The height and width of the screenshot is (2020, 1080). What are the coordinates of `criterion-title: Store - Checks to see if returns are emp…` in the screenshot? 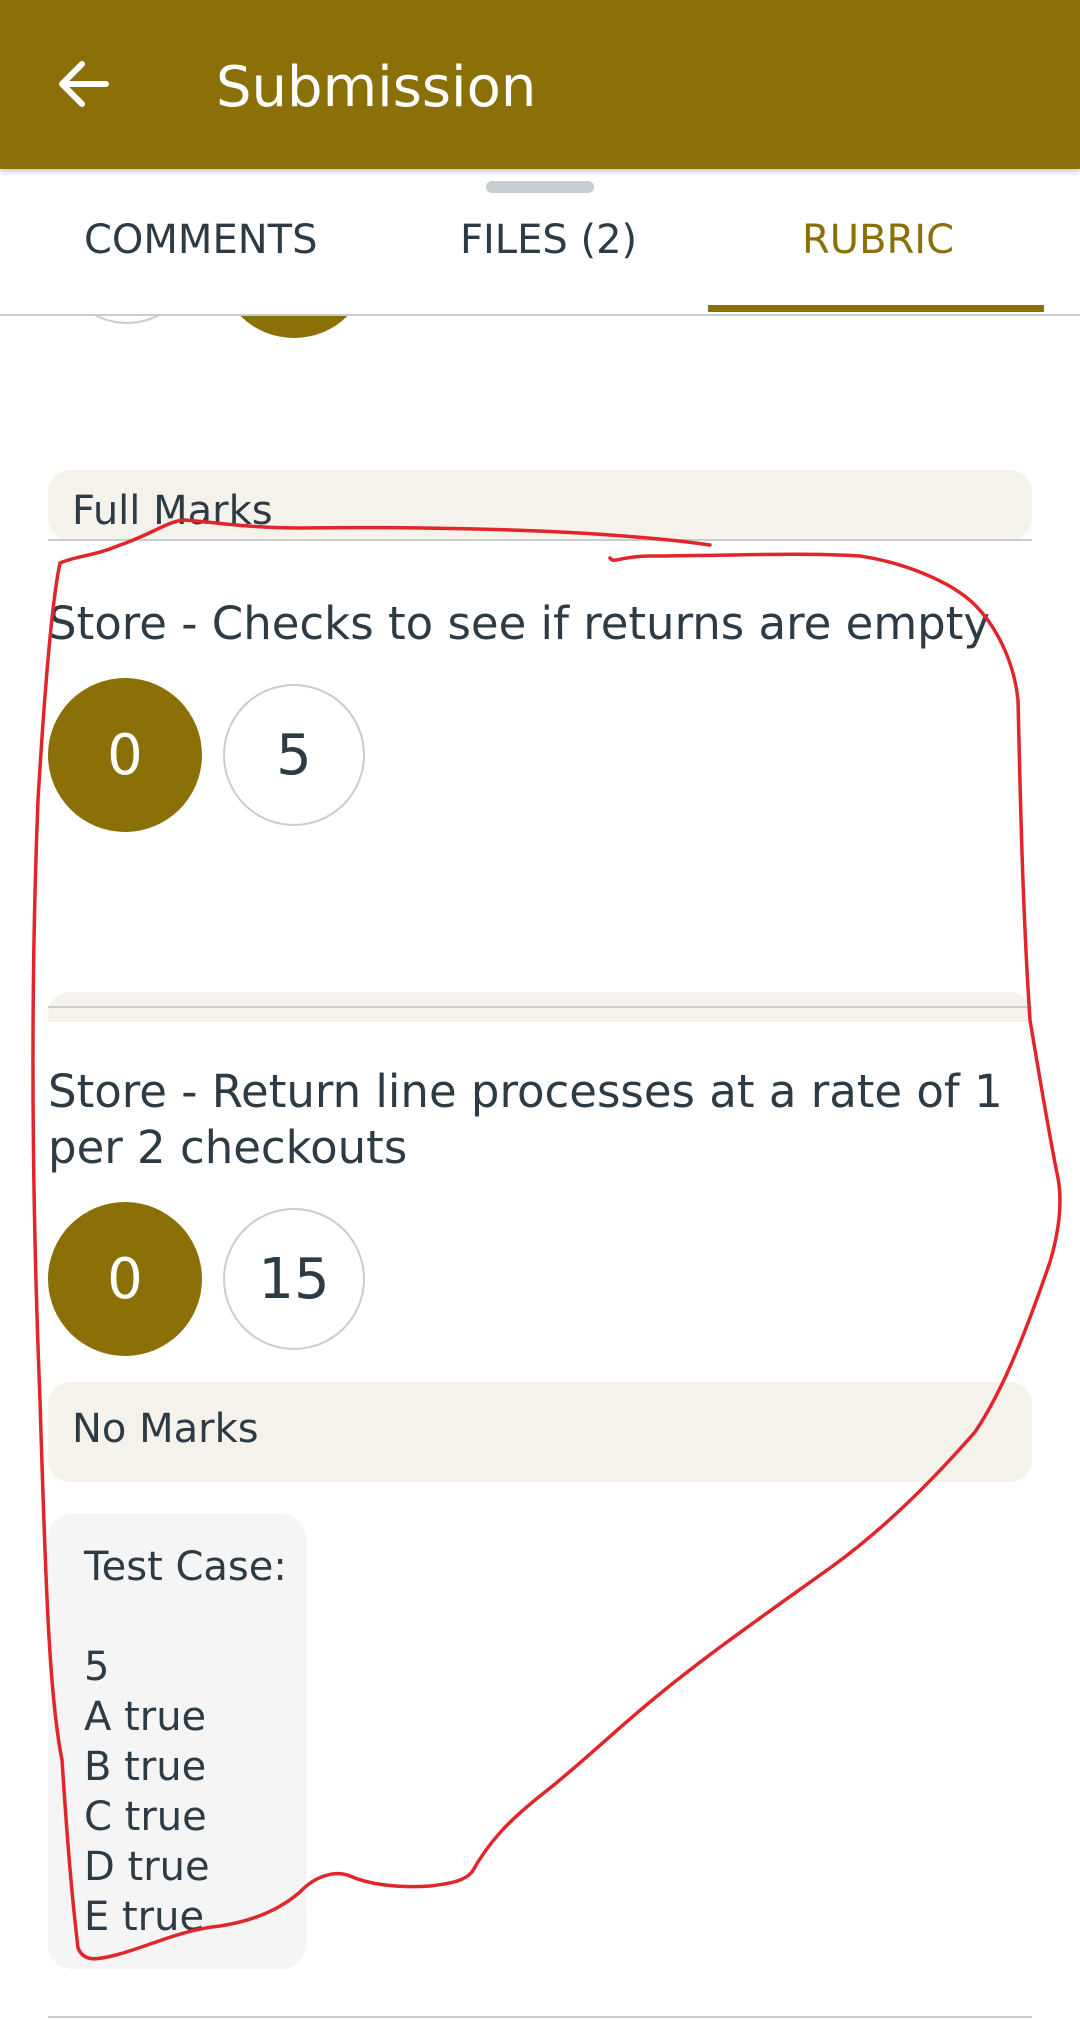 It's located at (519, 623).